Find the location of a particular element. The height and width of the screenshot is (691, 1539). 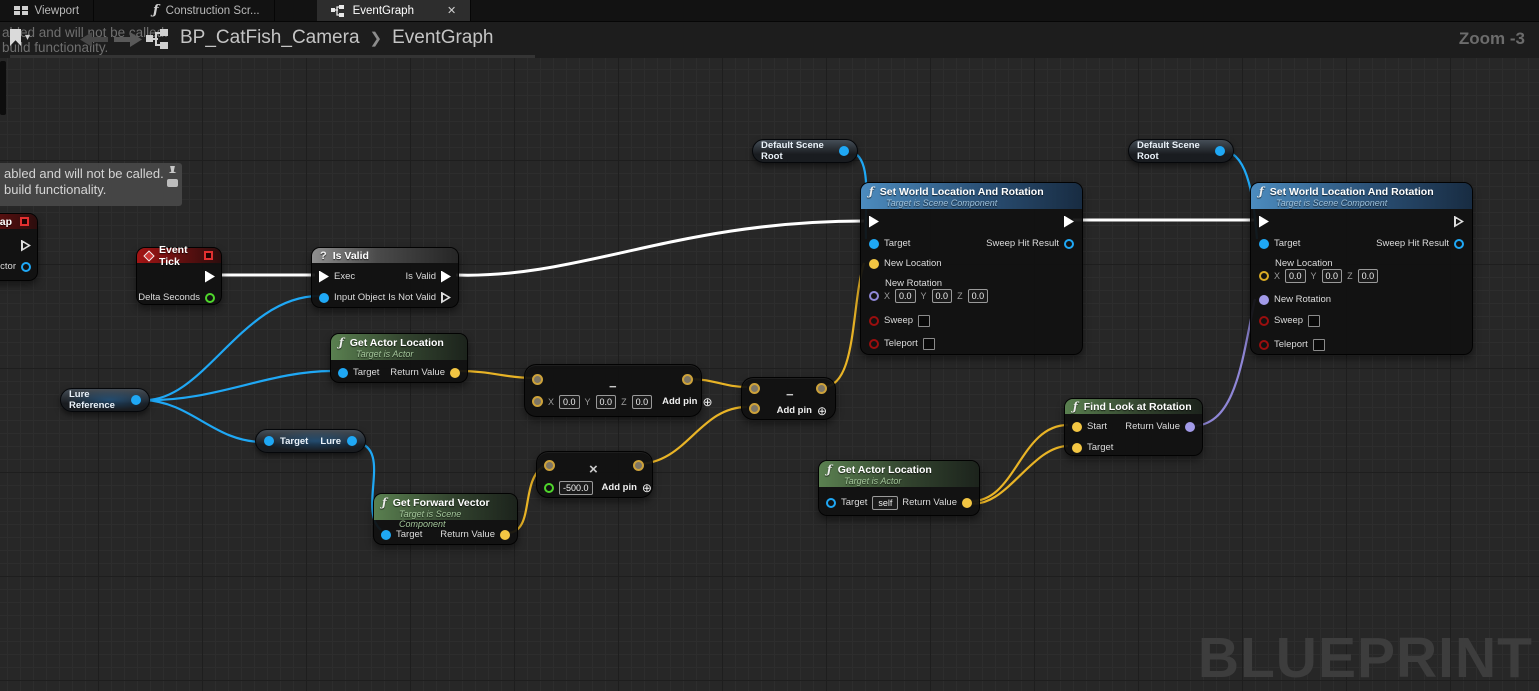

pin-label: Sweep Hit Result is located at coordinates (1412, 243).